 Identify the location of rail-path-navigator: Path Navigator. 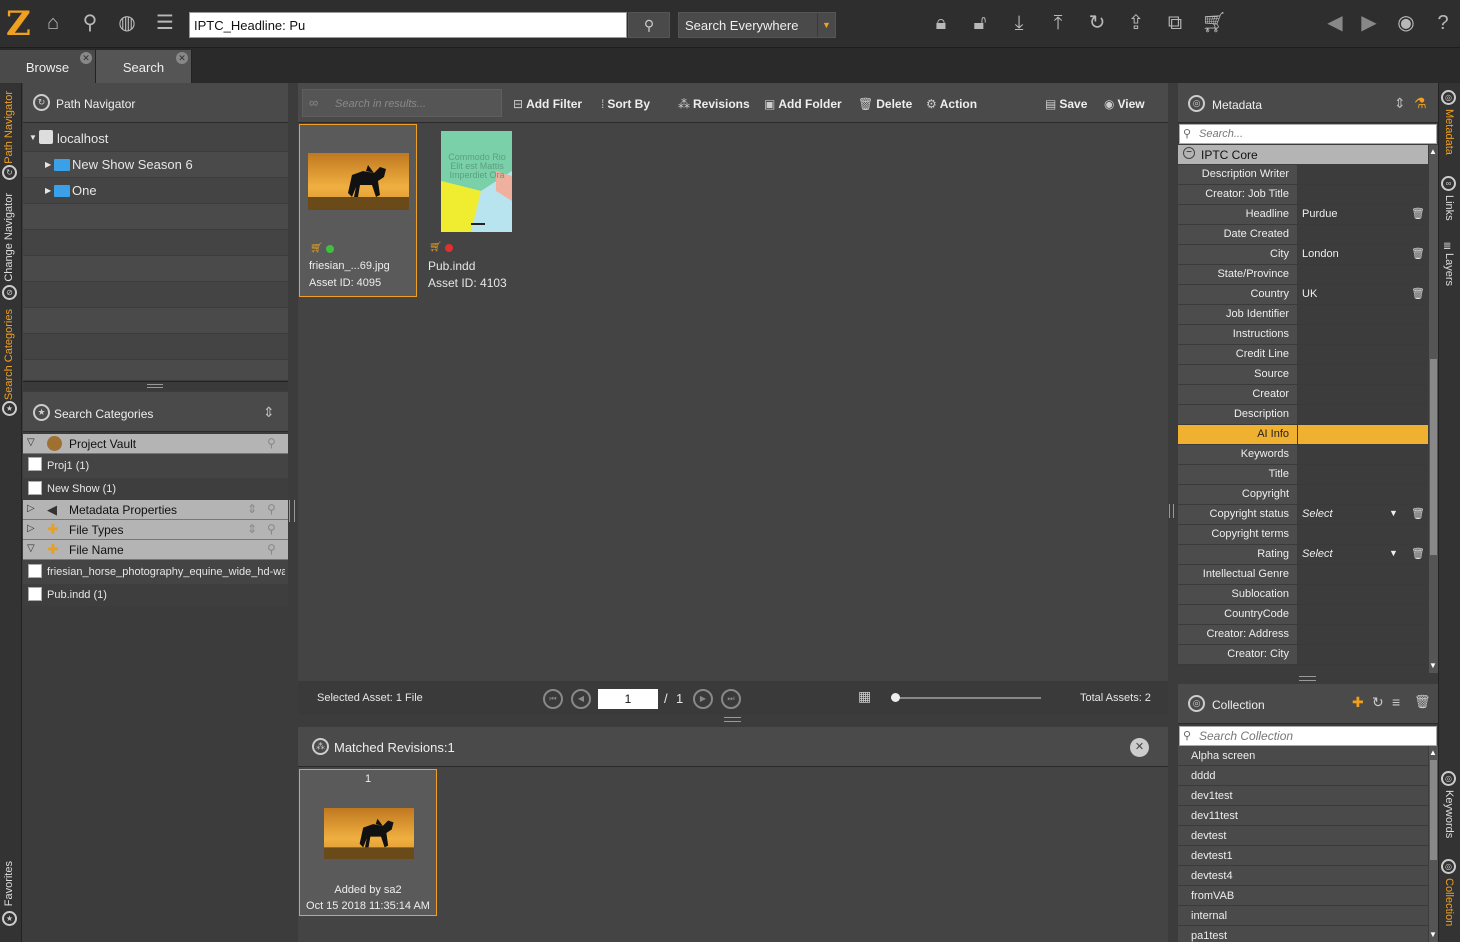
(9, 127).